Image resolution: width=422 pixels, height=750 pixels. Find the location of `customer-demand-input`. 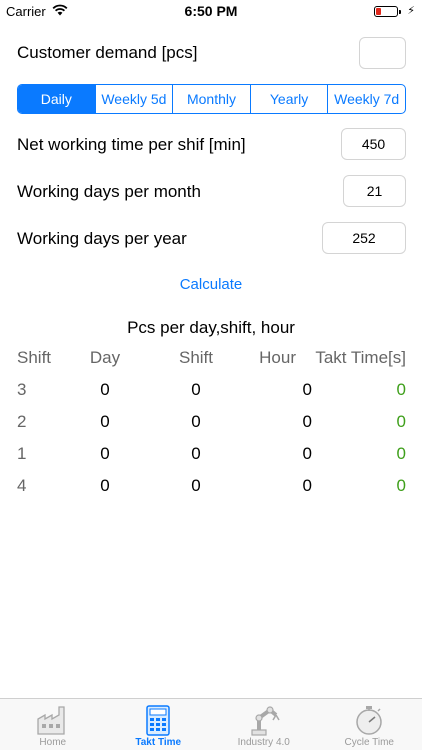

customer-demand-input is located at coordinates (382, 53).